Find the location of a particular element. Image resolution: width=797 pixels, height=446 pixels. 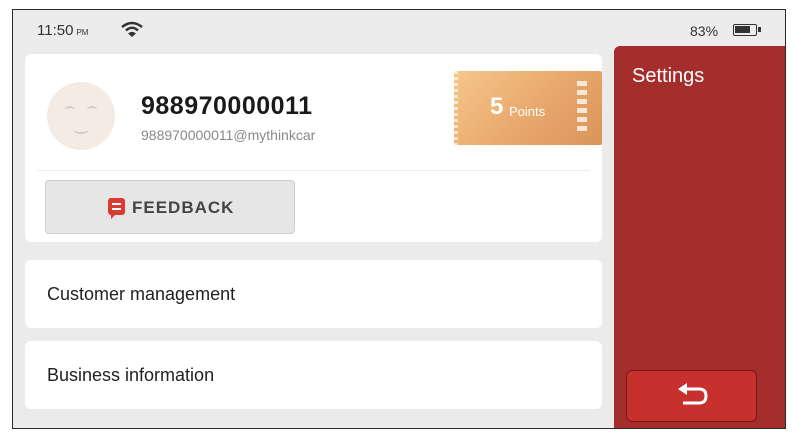

menu-item-label: Business information is located at coordinates (131, 375).